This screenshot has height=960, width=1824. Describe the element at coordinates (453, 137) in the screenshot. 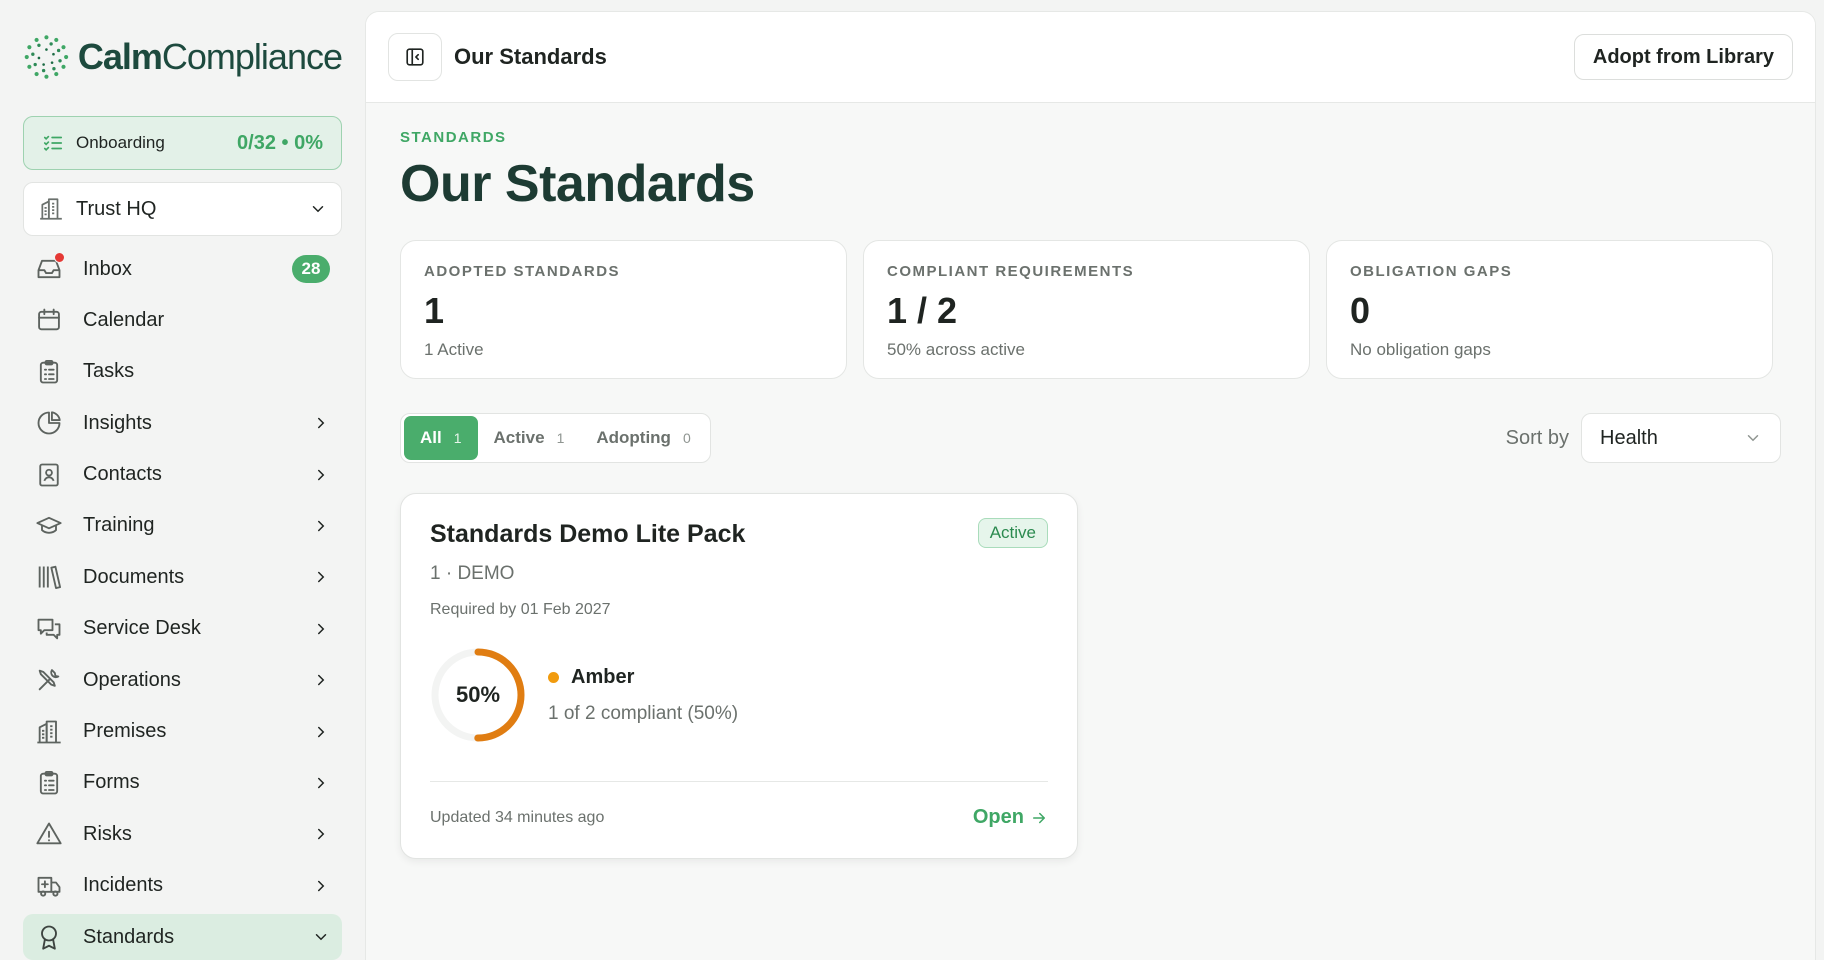

I see `page-eyebrow: STANDARDS` at that location.